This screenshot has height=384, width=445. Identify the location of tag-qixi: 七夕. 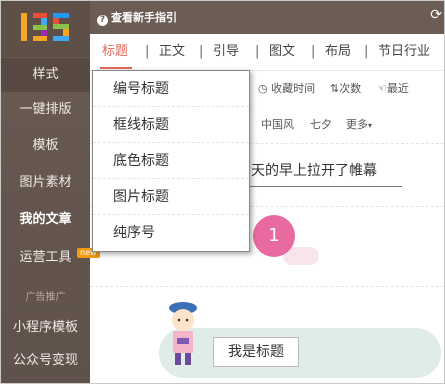
(321, 125).